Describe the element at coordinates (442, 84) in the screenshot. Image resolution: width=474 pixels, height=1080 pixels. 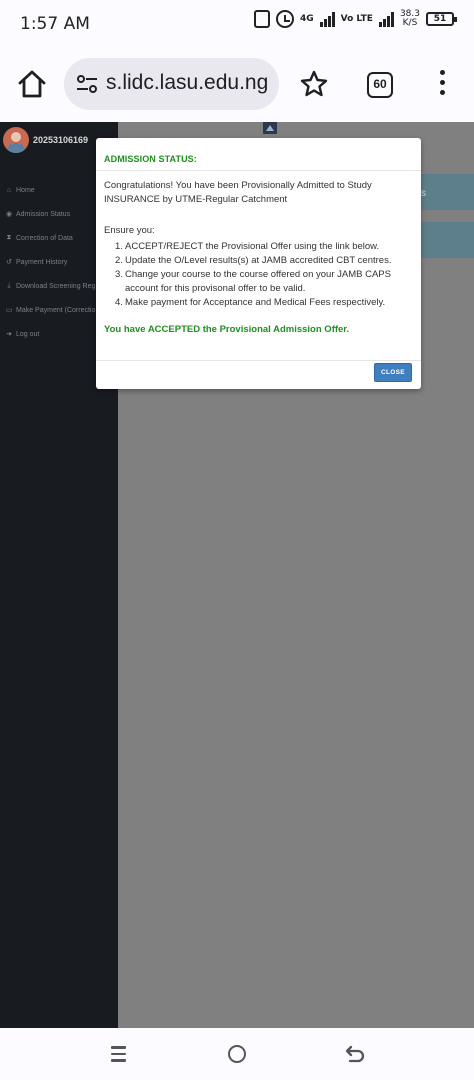
I see `more-menu-icon` at that location.